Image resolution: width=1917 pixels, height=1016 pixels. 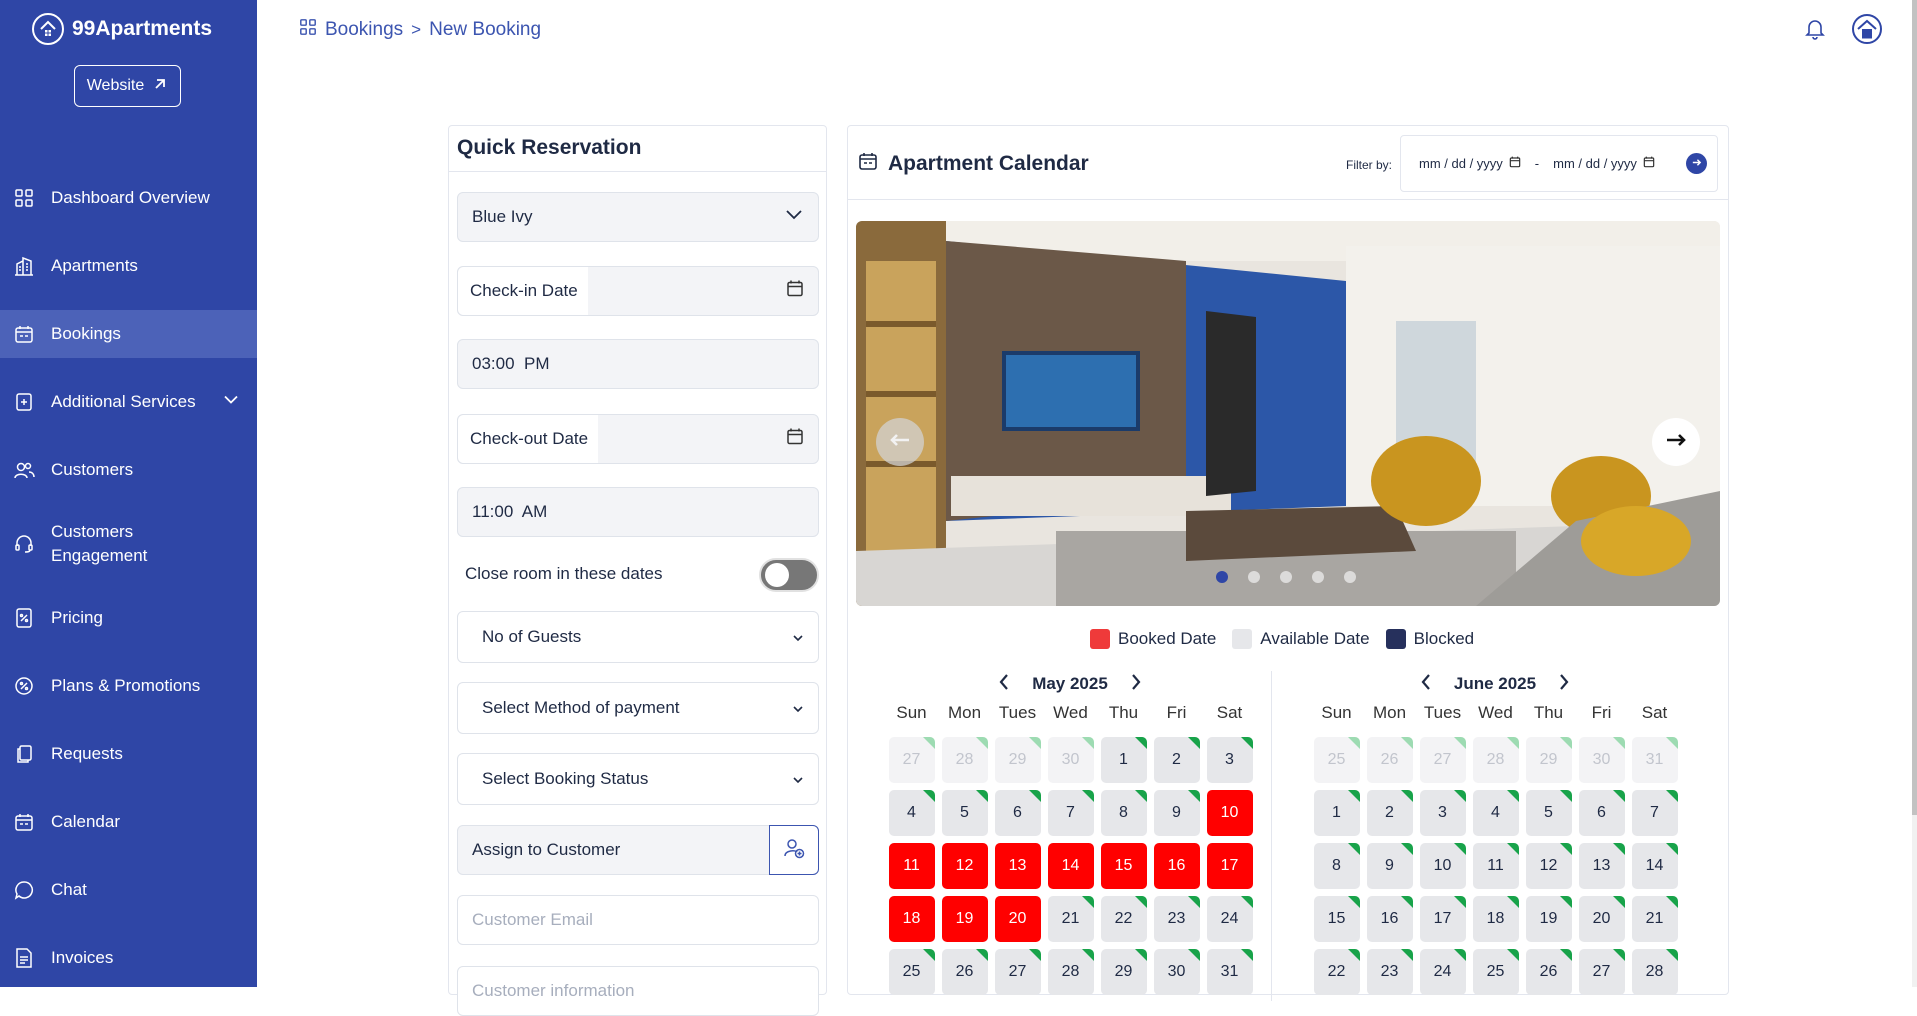 What do you see at coordinates (638, 439) in the screenshot?
I see `checkout-date-input: Check-out Date` at bounding box center [638, 439].